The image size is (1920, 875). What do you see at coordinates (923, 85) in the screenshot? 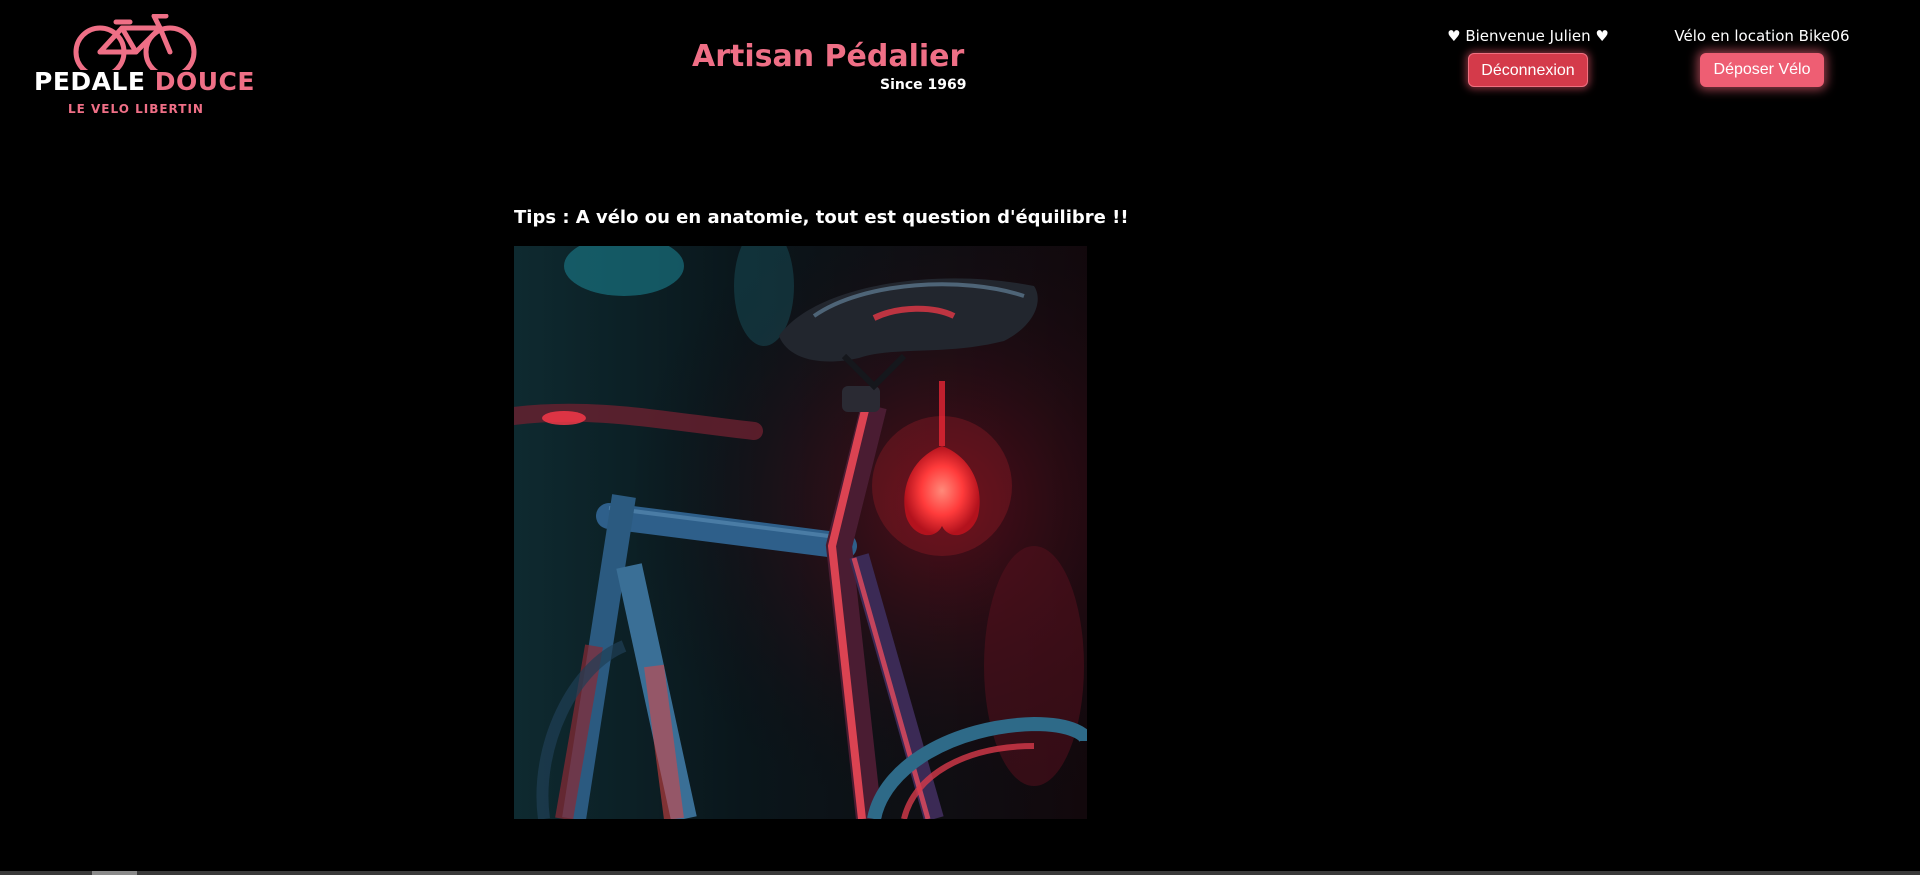
I see `page-subtitle: Since 1969` at bounding box center [923, 85].